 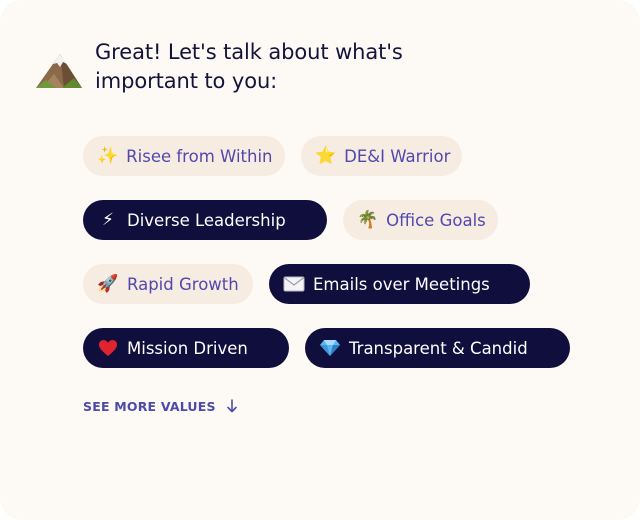 I want to click on value-chip-label: Rapid Growth, so click(x=183, y=284).